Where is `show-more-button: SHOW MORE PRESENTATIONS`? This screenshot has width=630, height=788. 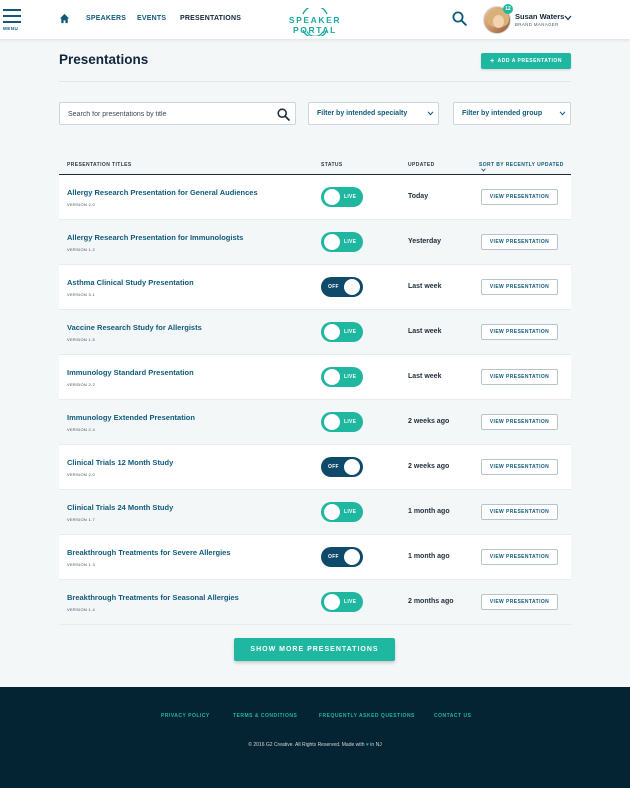 show-more-button: SHOW MORE PRESENTATIONS is located at coordinates (314, 649).